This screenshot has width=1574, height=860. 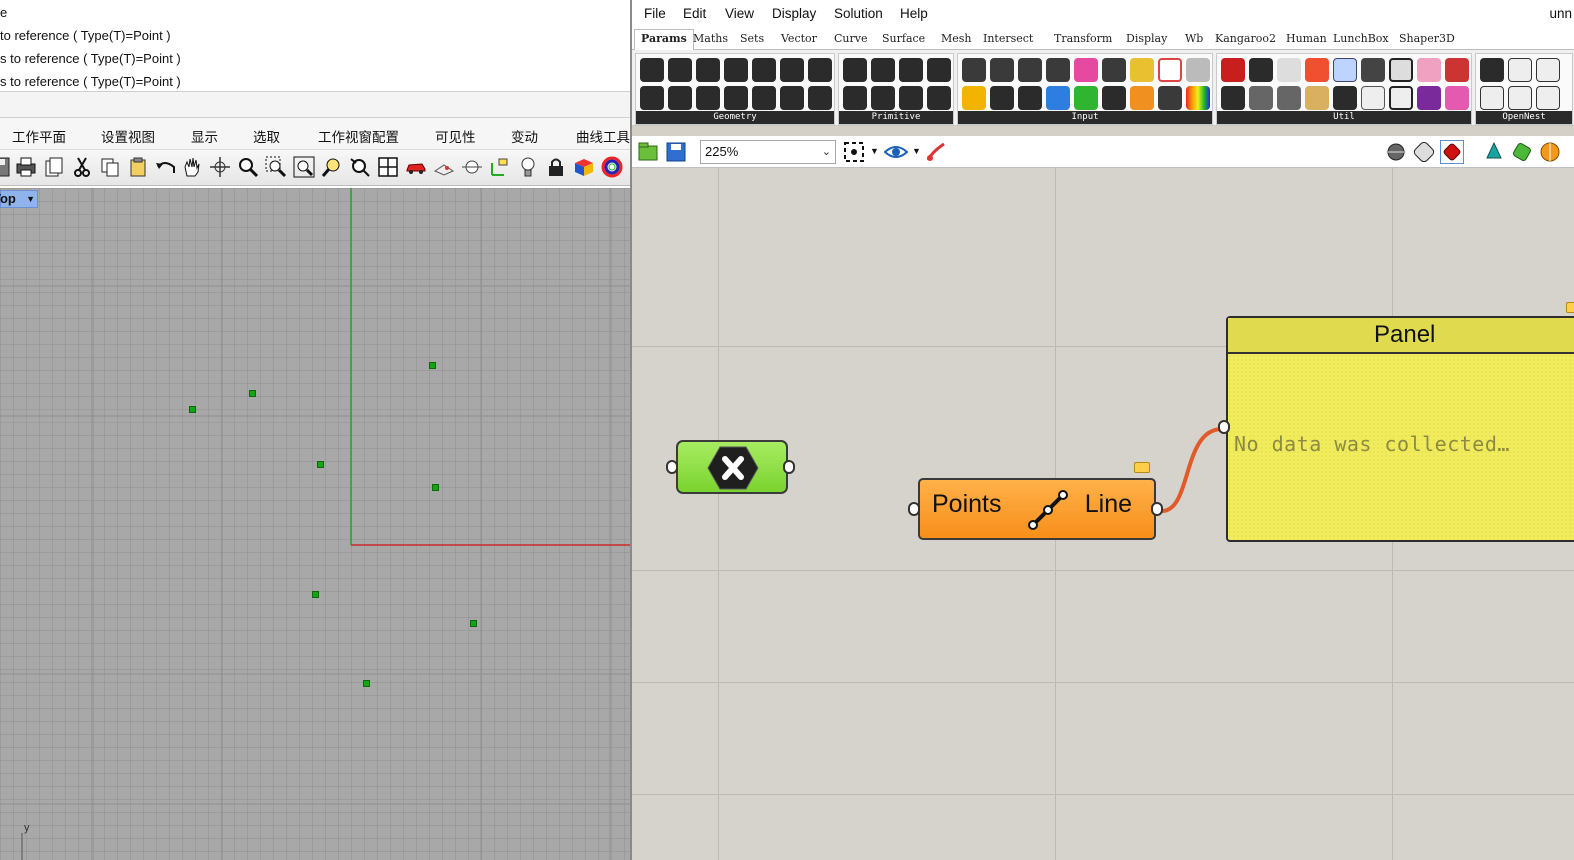 I want to click on save-icon, so click(x=6, y=167).